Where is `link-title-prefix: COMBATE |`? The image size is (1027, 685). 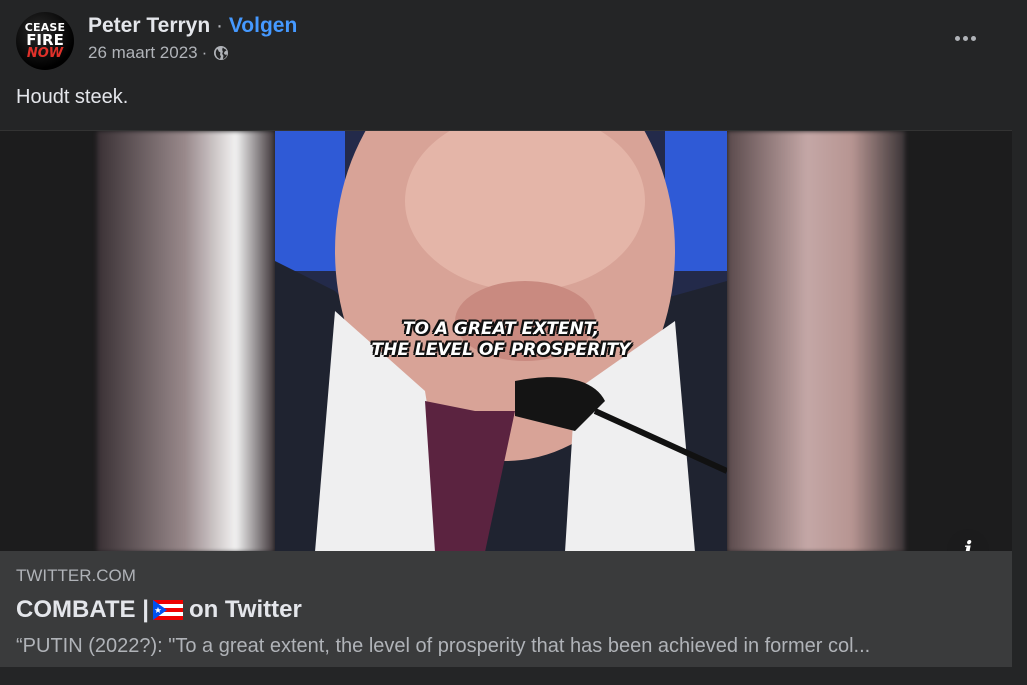
link-title-prefix: COMBATE | is located at coordinates (82, 609).